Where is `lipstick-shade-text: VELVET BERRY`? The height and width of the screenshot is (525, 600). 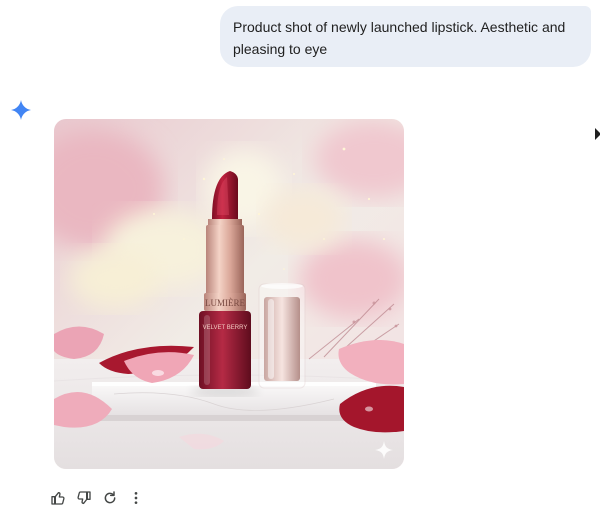
lipstick-shade-text: VELVET BERRY is located at coordinates (225, 328).